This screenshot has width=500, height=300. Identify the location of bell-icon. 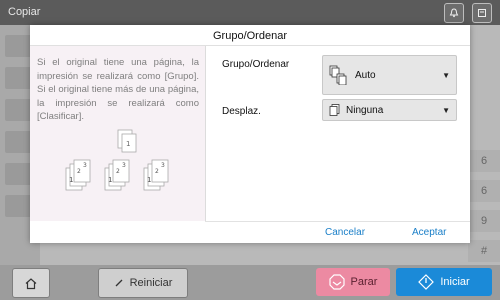
(454, 13).